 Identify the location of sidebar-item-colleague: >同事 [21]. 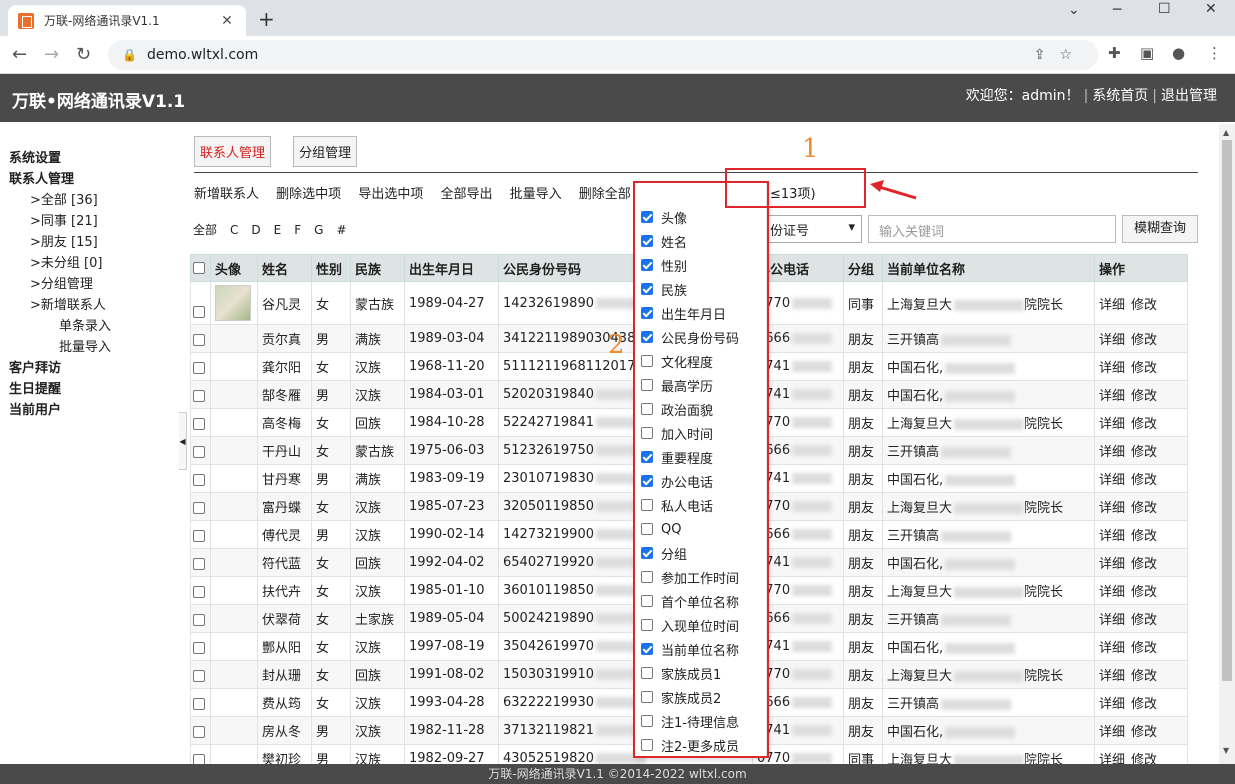
(89, 221).